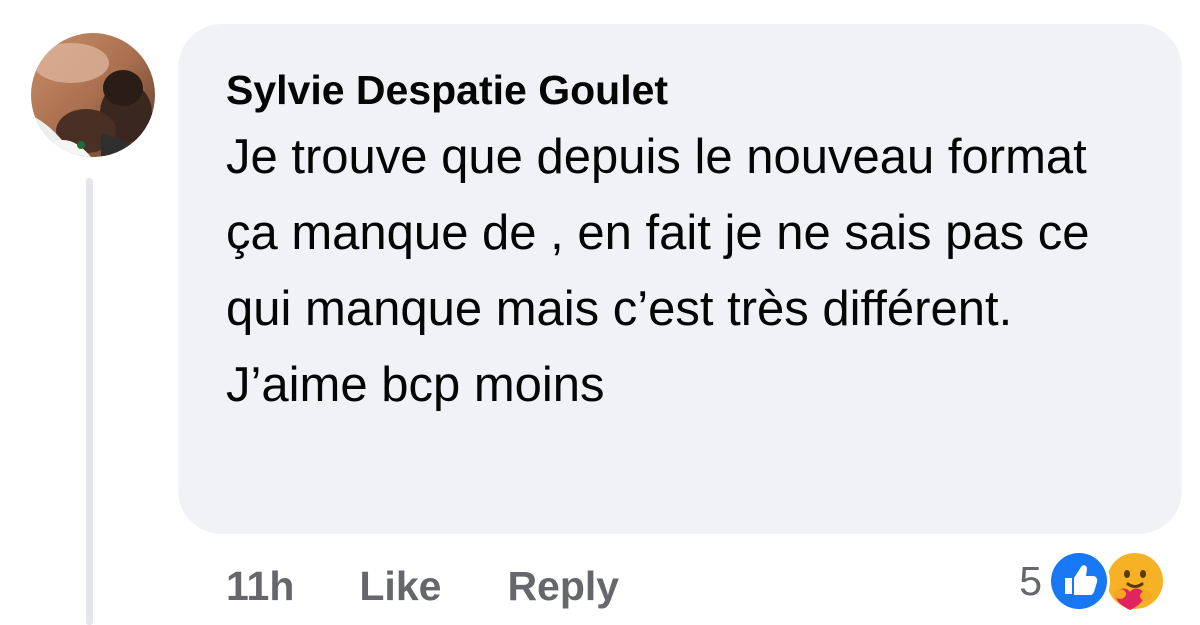  What do you see at coordinates (89, 401) in the screenshot?
I see `thread-line` at bounding box center [89, 401].